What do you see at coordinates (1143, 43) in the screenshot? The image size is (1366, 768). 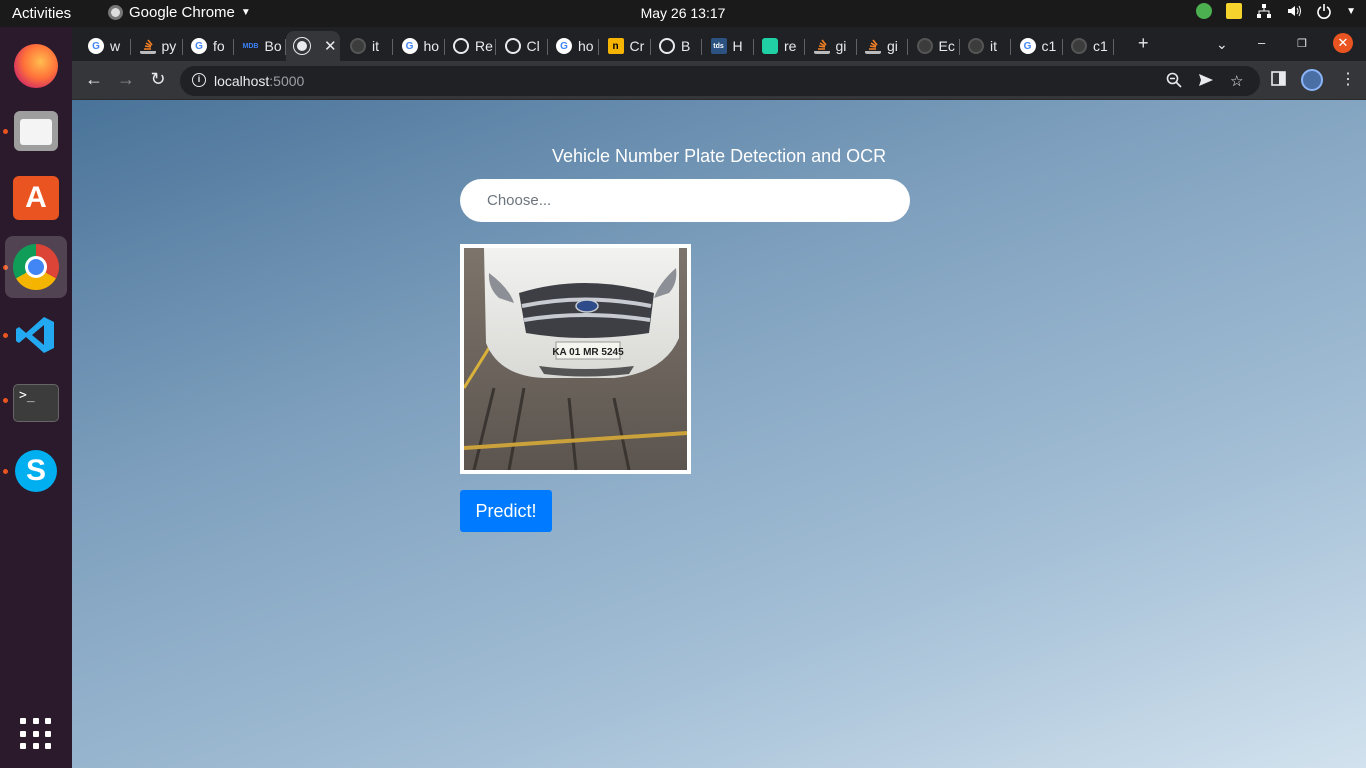 I see `new-tab-button: +` at bounding box center [1143, 43].